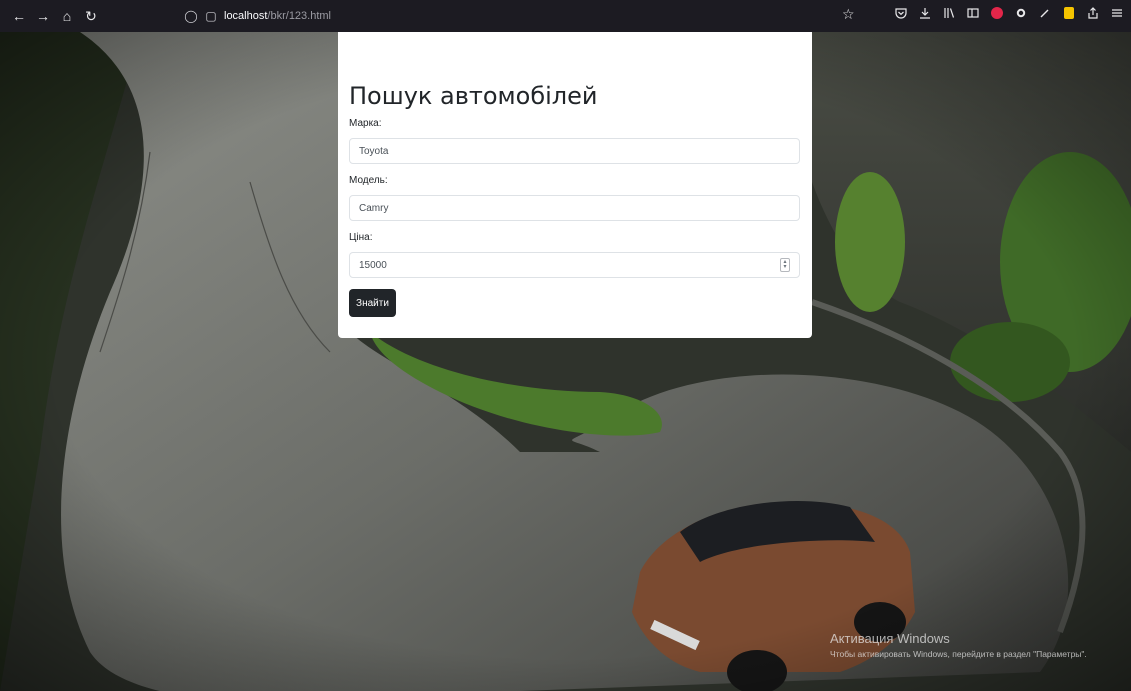  What do you see at coordinates (43, 16) in the screenshot?
I see `forward-arrow-icon: →` at bounding box center [43, 16].